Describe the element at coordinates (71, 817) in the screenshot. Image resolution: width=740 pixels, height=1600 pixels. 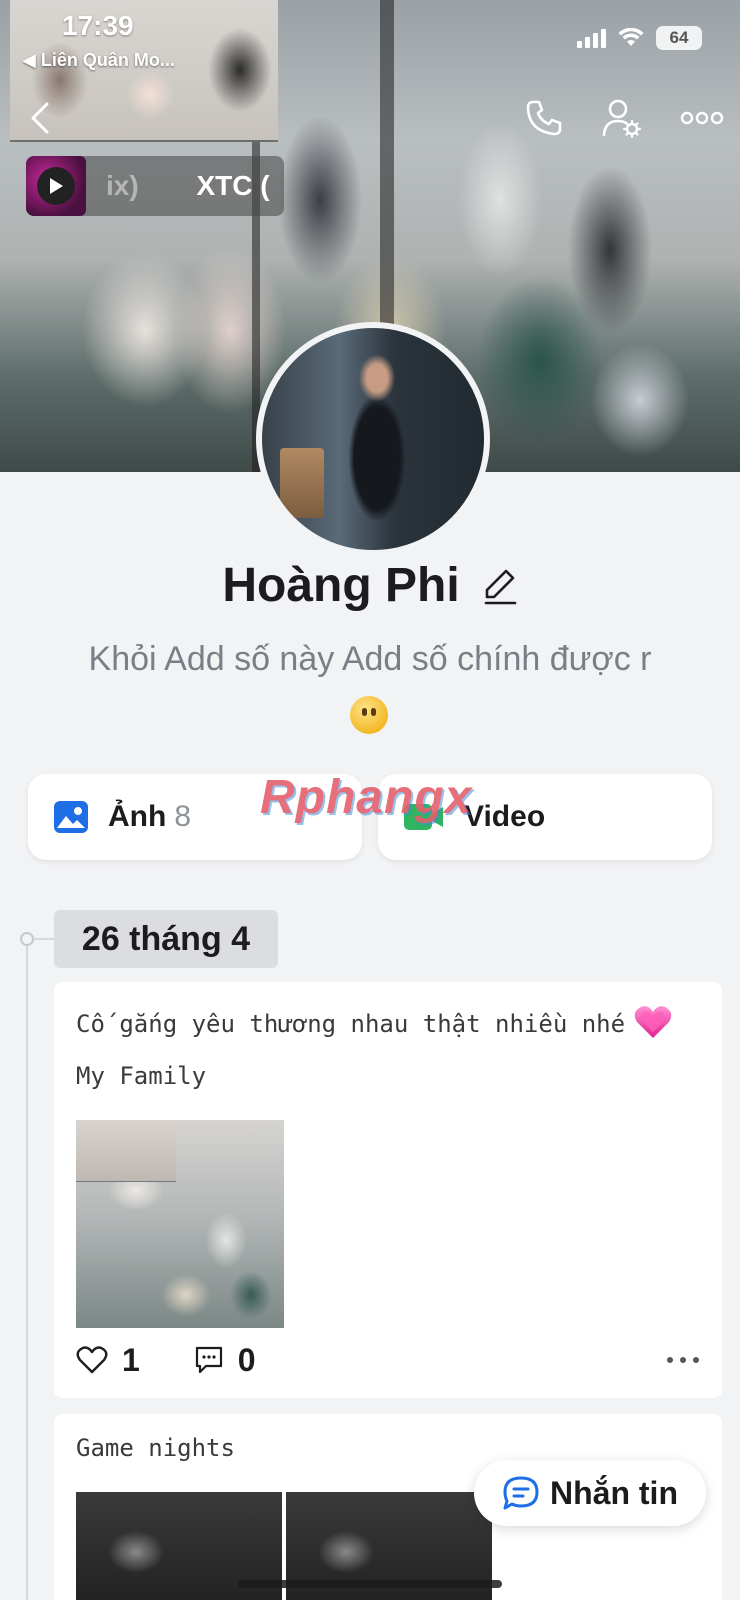
I see `image-icon` at that location.